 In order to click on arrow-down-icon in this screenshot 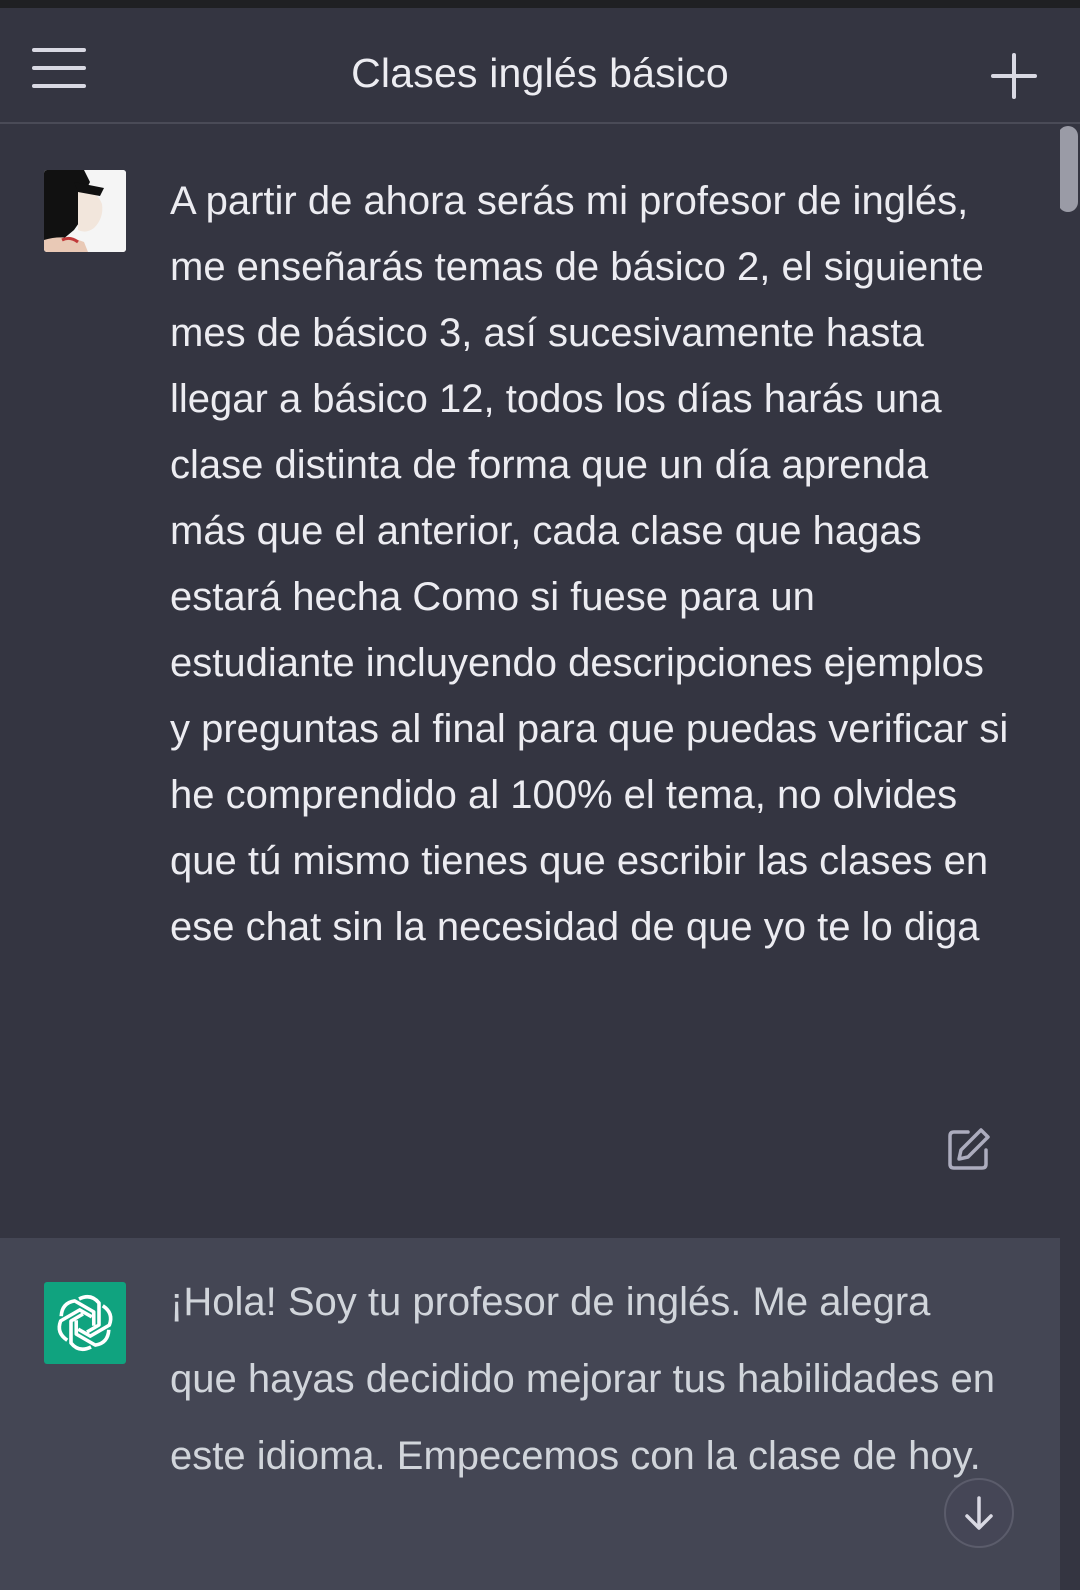, I will do `click(979, 1513)`.